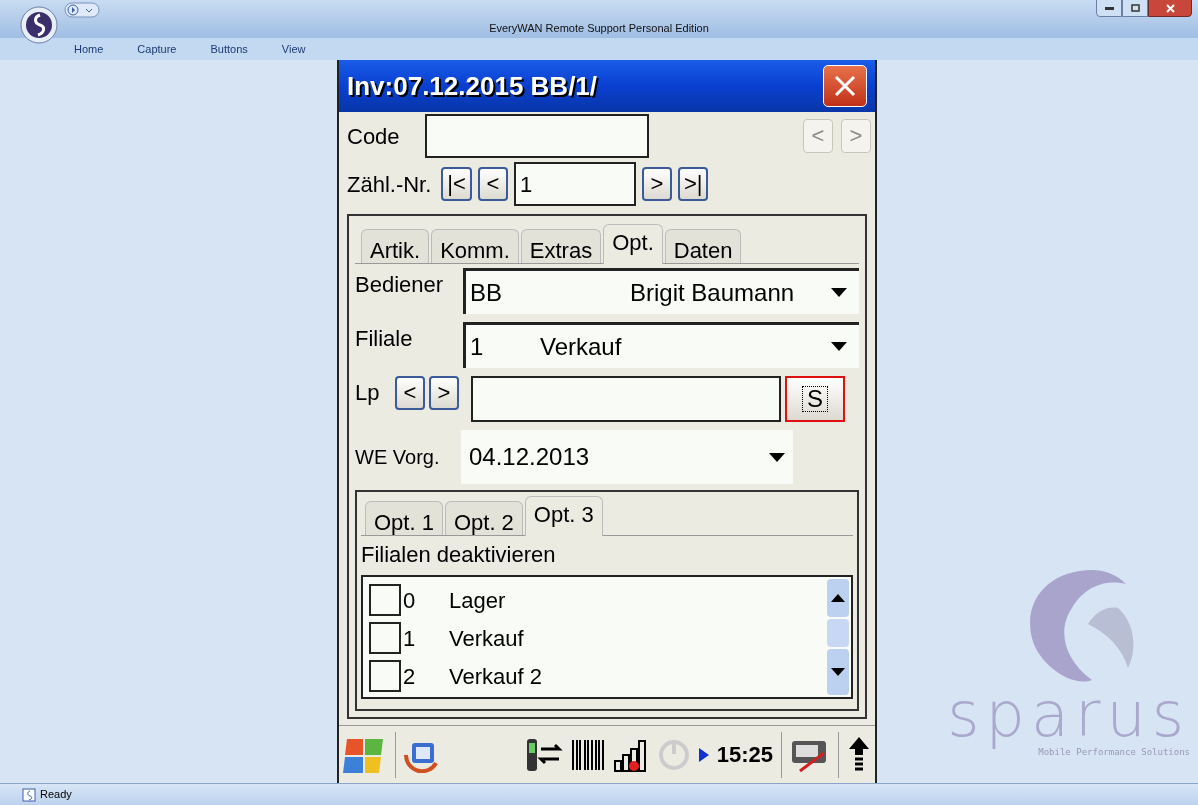 The height and width of the screenshot is (805, 1198). I want to click on search-button: S, so click(815, 399).